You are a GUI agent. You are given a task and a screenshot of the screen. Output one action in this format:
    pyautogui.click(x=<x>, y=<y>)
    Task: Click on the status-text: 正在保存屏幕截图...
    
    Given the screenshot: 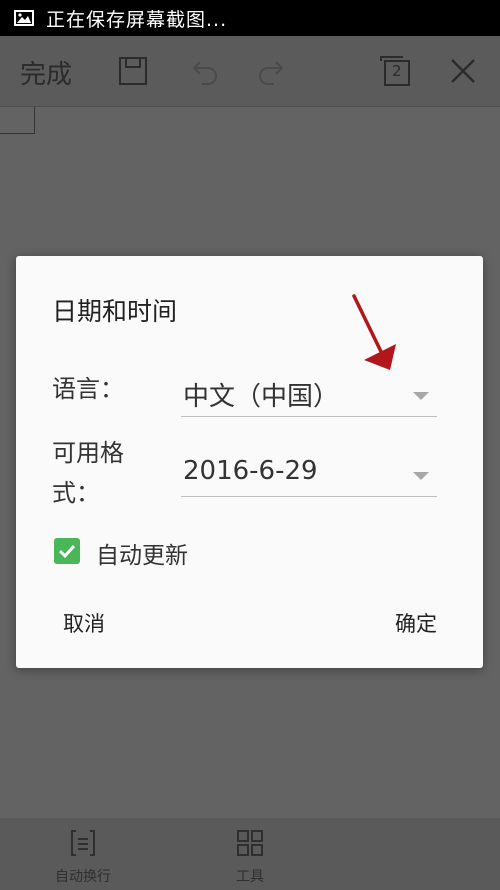 What is the action you would take?
    pyautogui.click(x=137, y=19)
    